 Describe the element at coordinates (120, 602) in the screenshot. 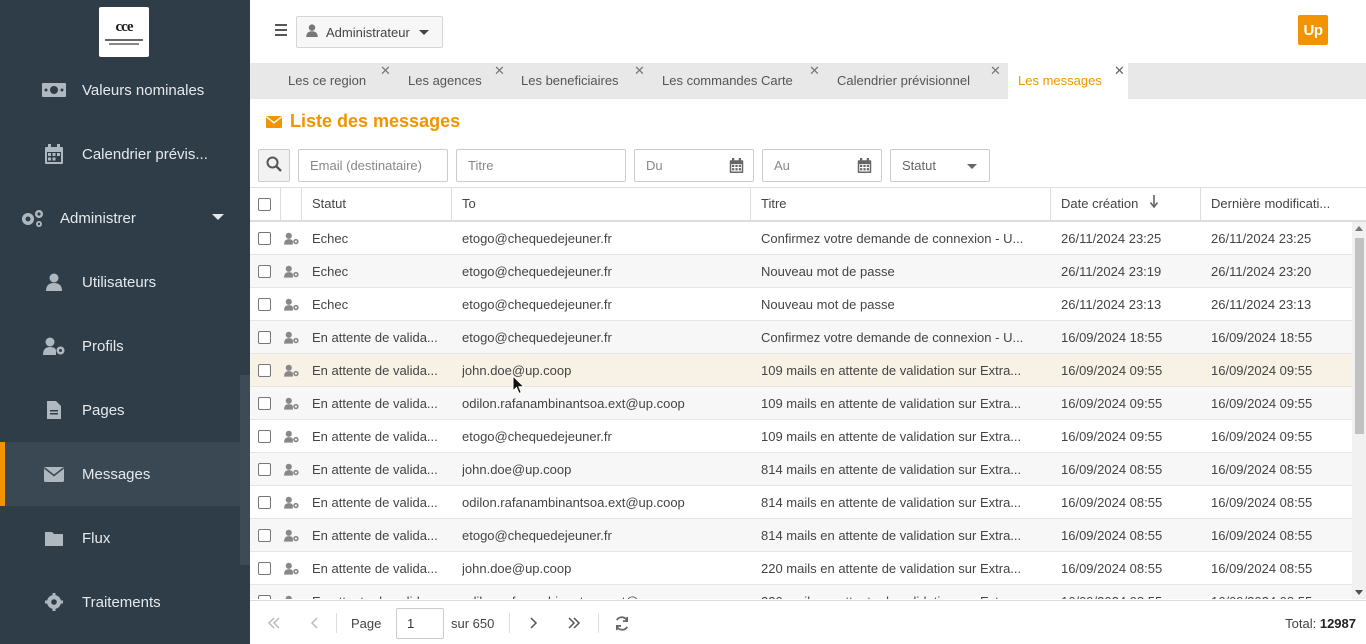

I see `sidebar-item-traitements: Traitements` at that location.